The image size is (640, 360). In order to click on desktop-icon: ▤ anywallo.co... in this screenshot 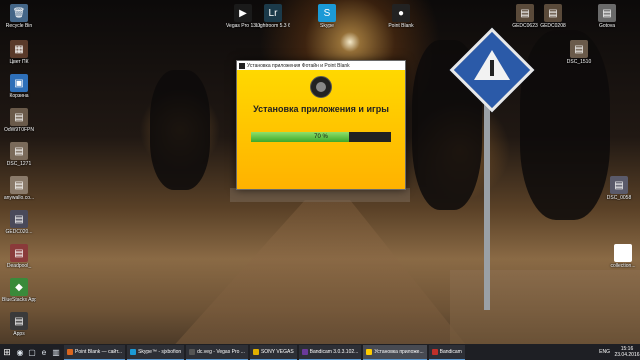, I will do `click(19, 188)`.